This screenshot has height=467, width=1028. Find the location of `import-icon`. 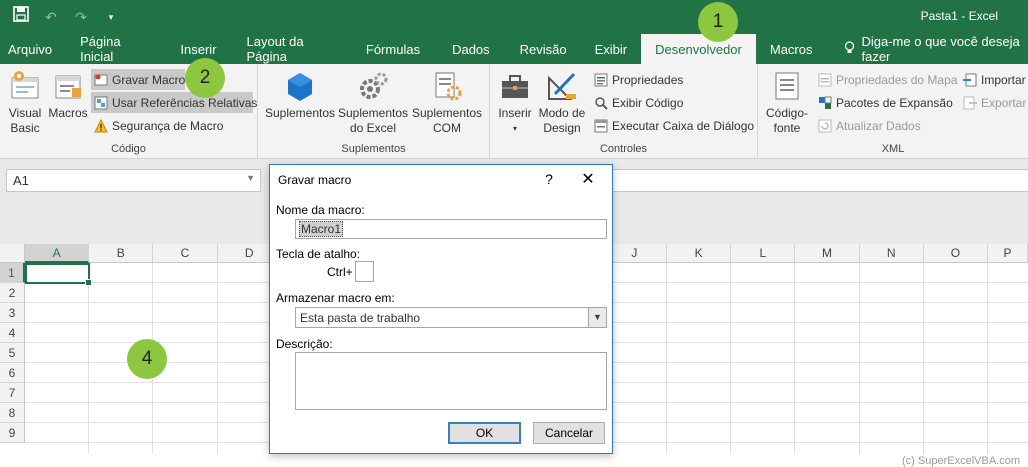

import-icon is located at coordinates (970, 80).